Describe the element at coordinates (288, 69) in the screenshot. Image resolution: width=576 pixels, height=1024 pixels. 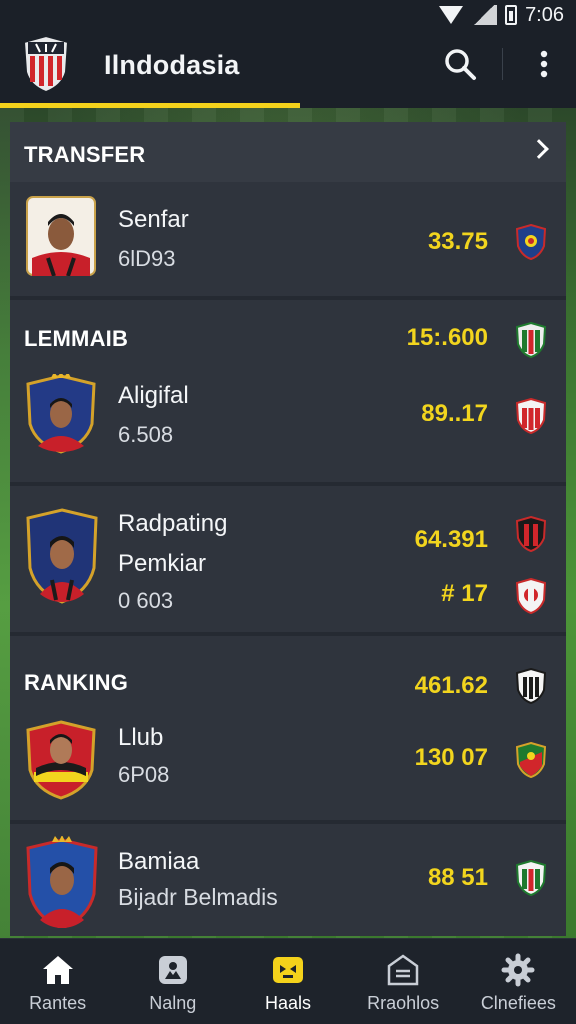
I see `app-bar: Ilndodasia` at that location.